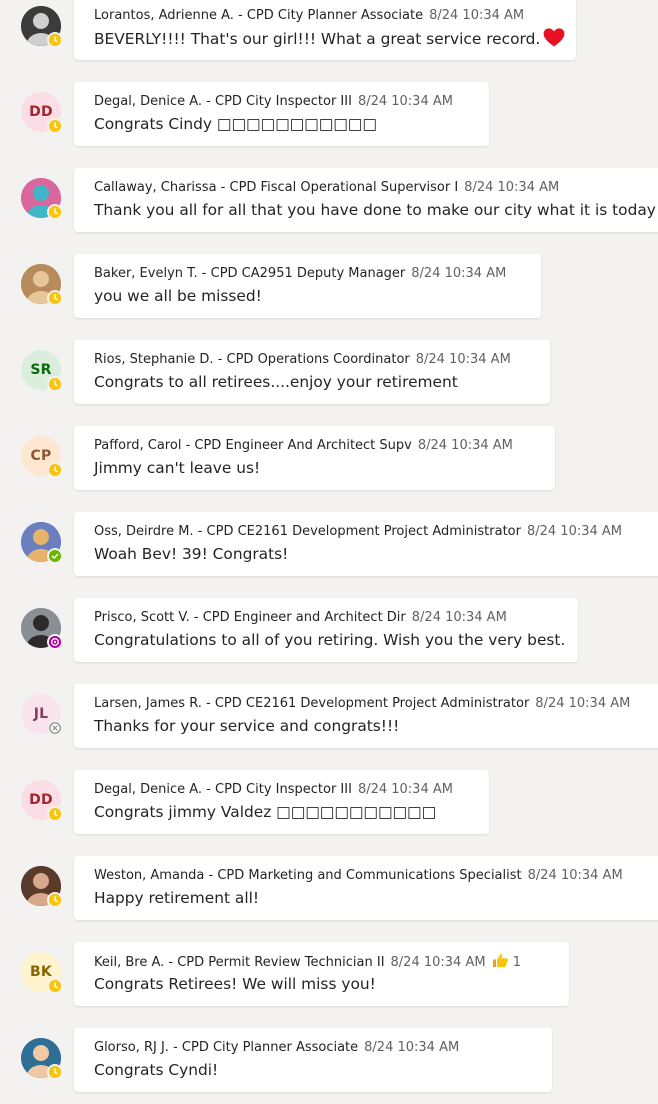  What do you see at coordinates (369, 898) in the screenshot?
I see `message-text: Happy retirement all!` at bounding box center [369, 898].